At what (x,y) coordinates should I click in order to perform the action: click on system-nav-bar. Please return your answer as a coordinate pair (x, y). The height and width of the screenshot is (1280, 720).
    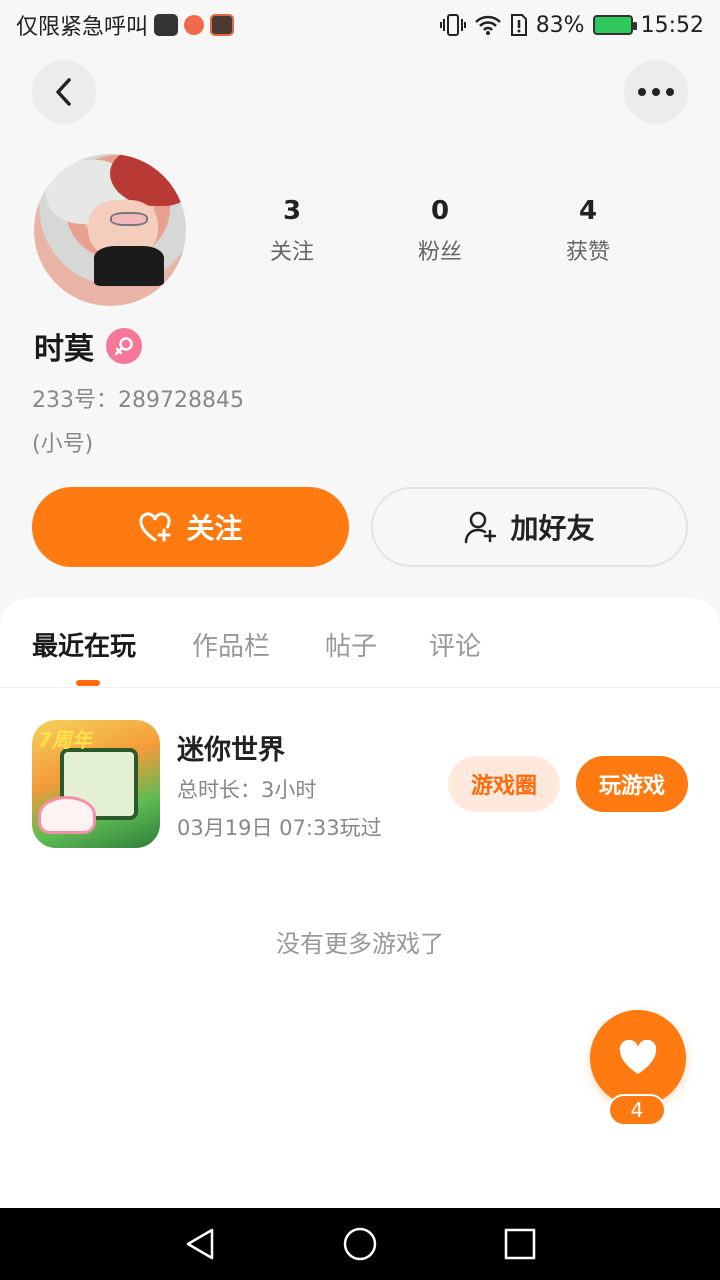
    Looking at the image, I should click on (360, 1244).